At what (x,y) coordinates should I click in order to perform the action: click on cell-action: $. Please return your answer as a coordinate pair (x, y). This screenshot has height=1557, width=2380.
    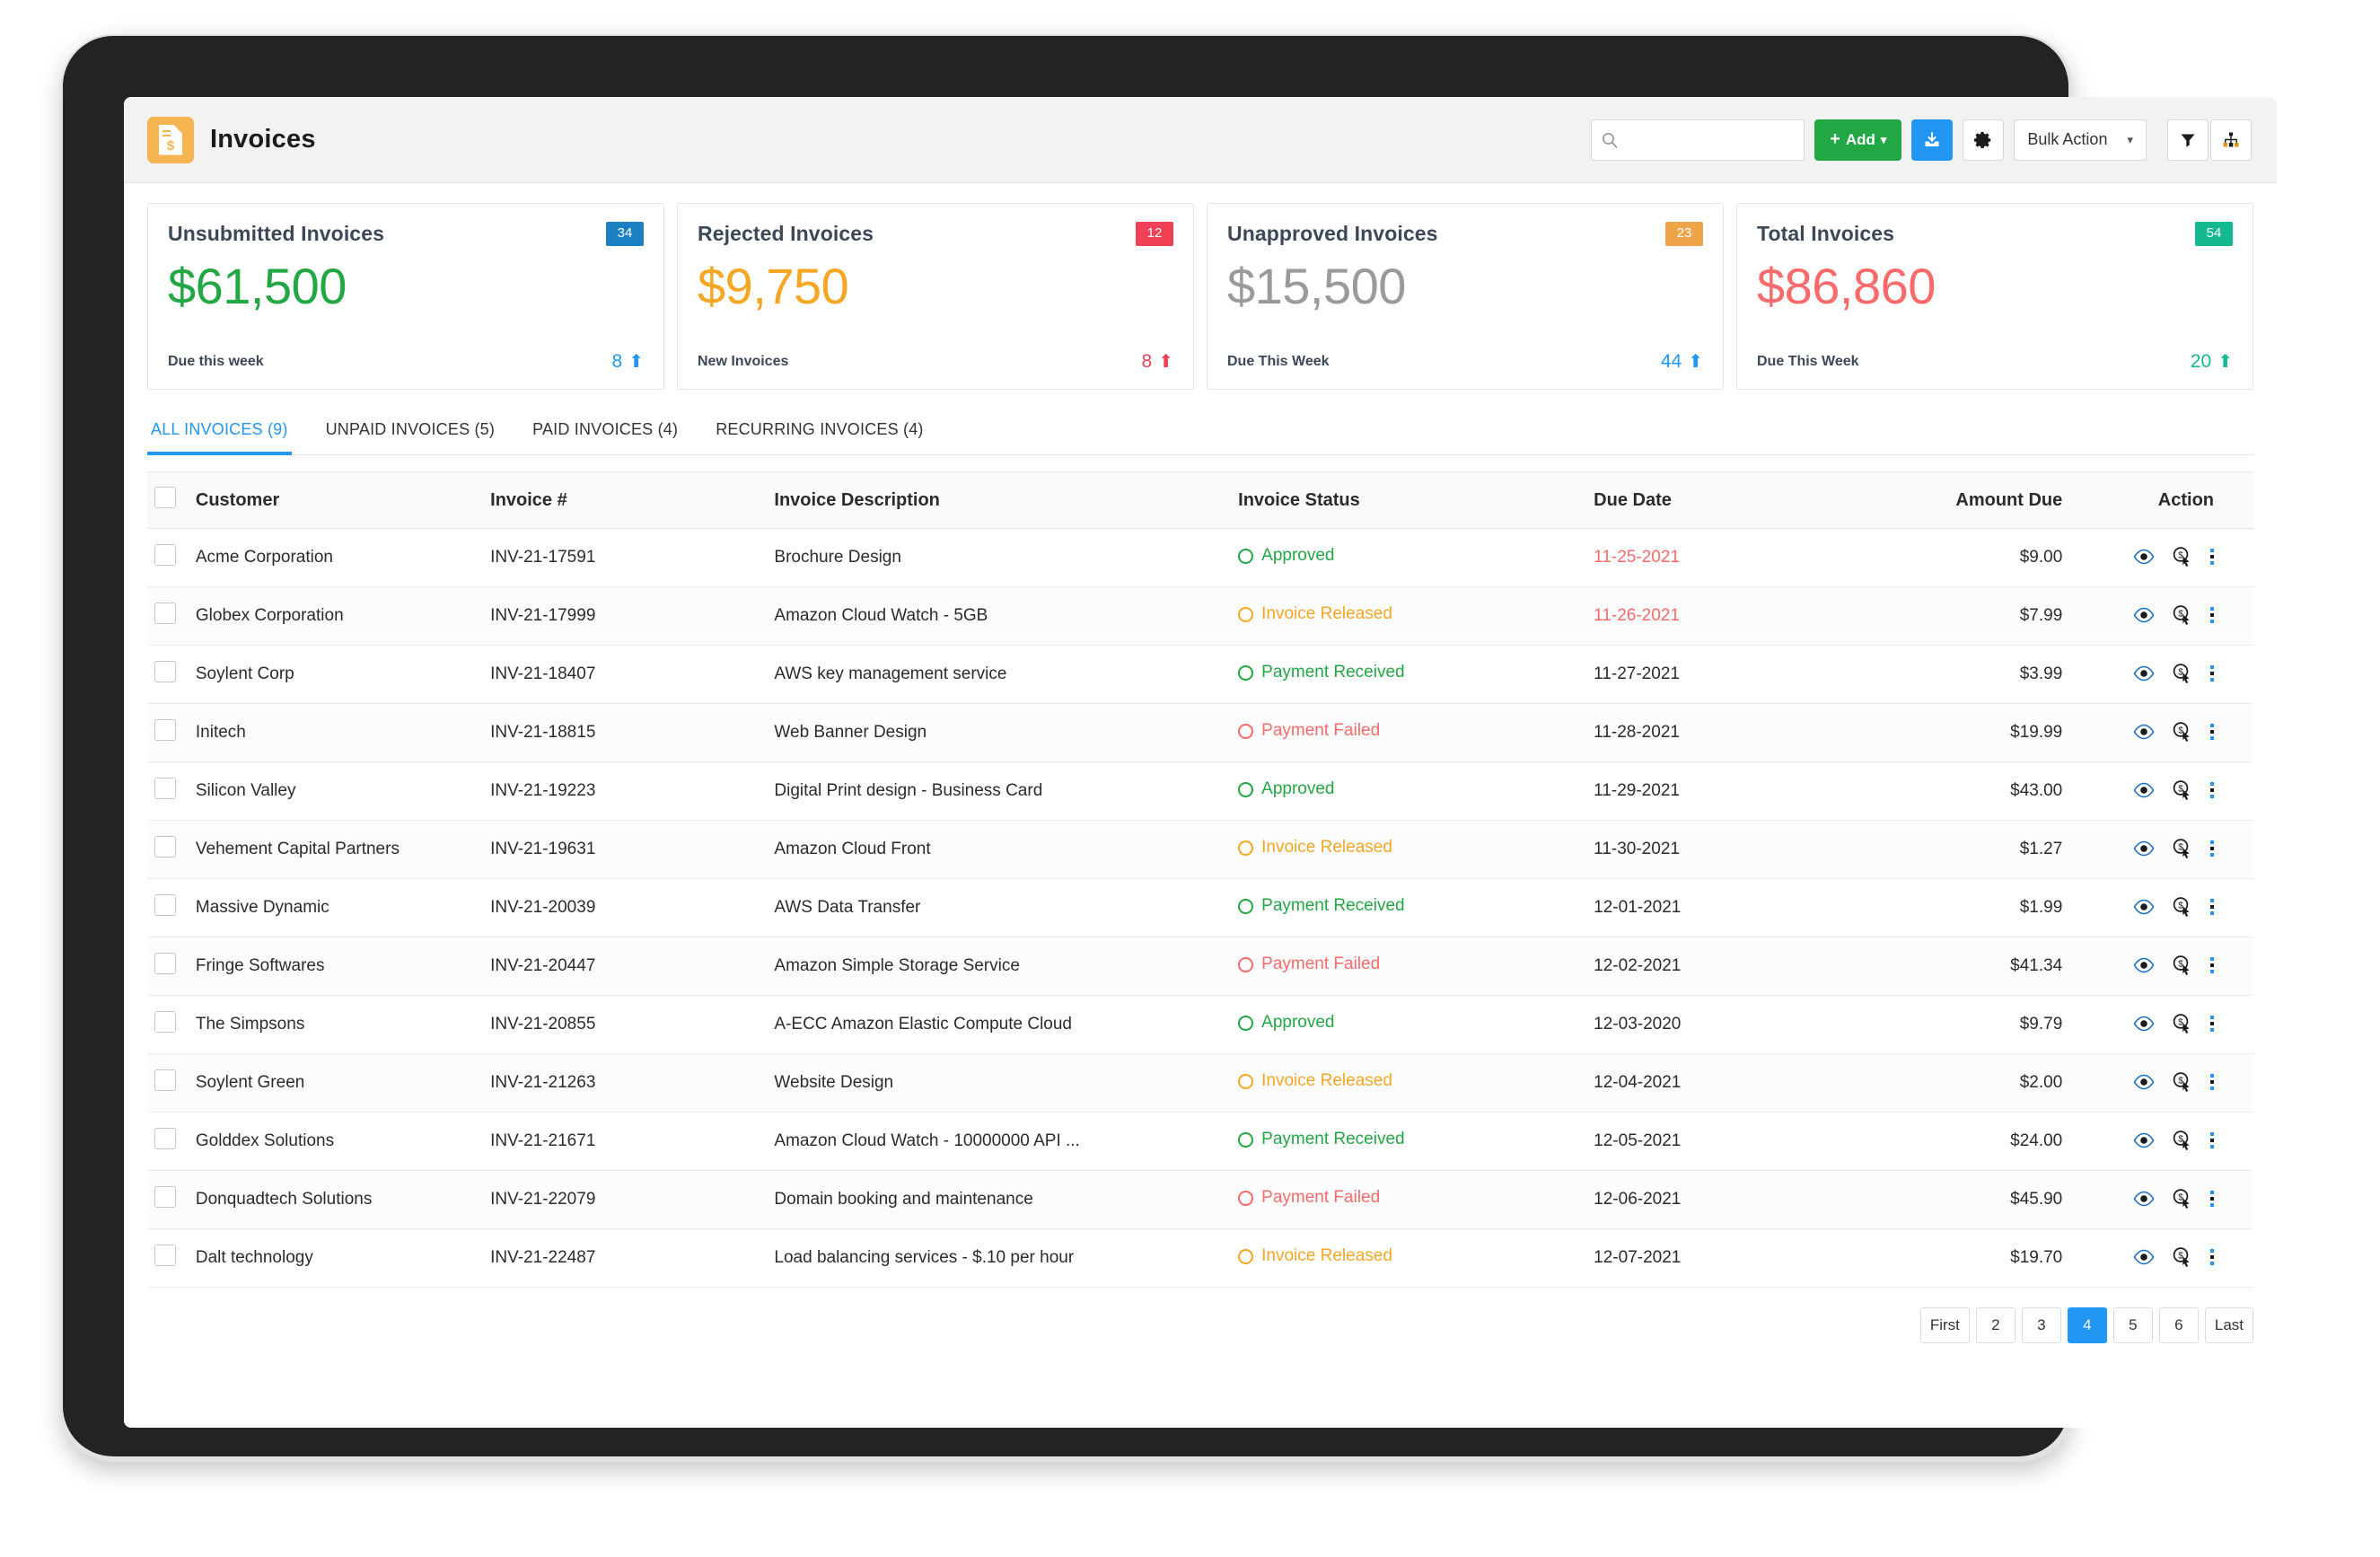
    Looking at the image, I should click on (2173, 907).